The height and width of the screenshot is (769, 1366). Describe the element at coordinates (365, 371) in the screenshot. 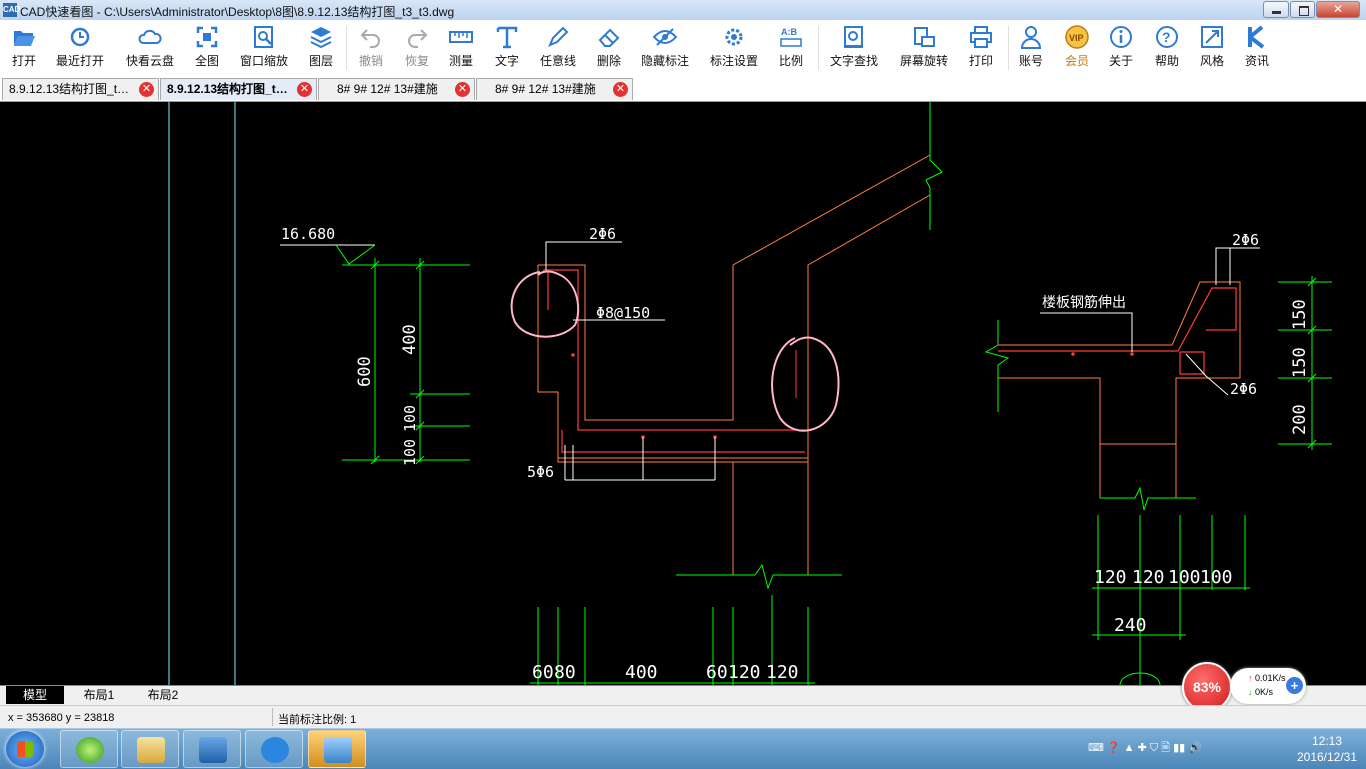

I see `dim-600: 600` at that location.